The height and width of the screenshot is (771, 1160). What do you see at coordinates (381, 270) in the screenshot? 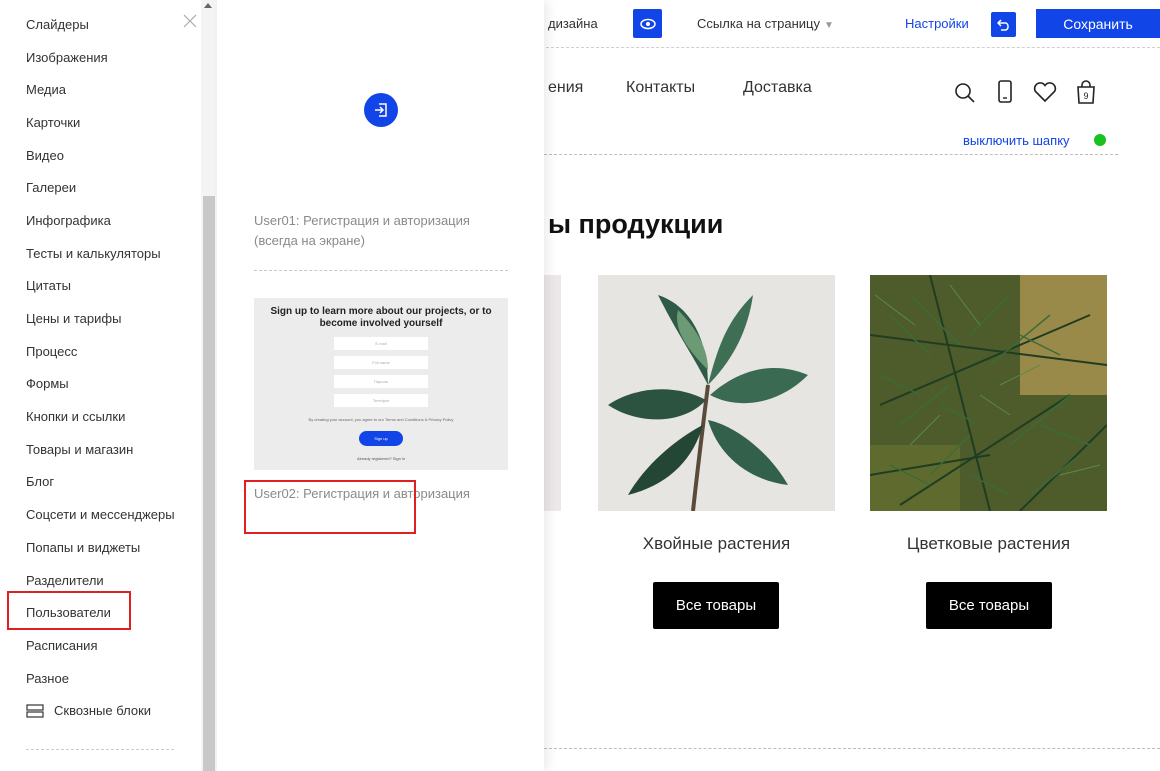
I see `preview-divider` at bounding box center [381, 270].